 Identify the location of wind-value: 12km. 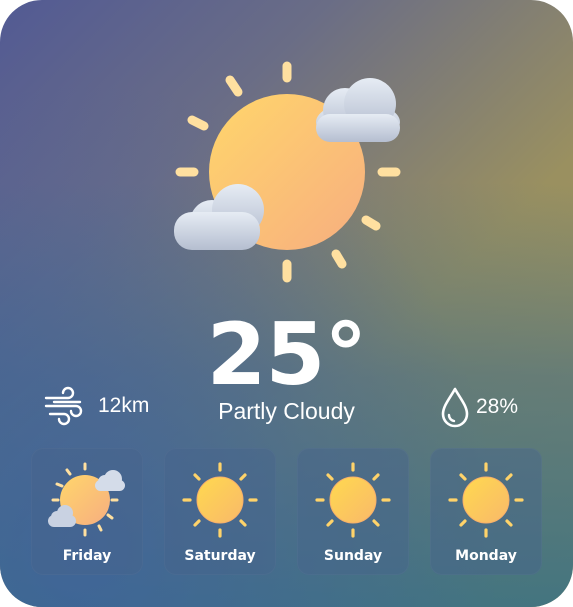
(124, 405).